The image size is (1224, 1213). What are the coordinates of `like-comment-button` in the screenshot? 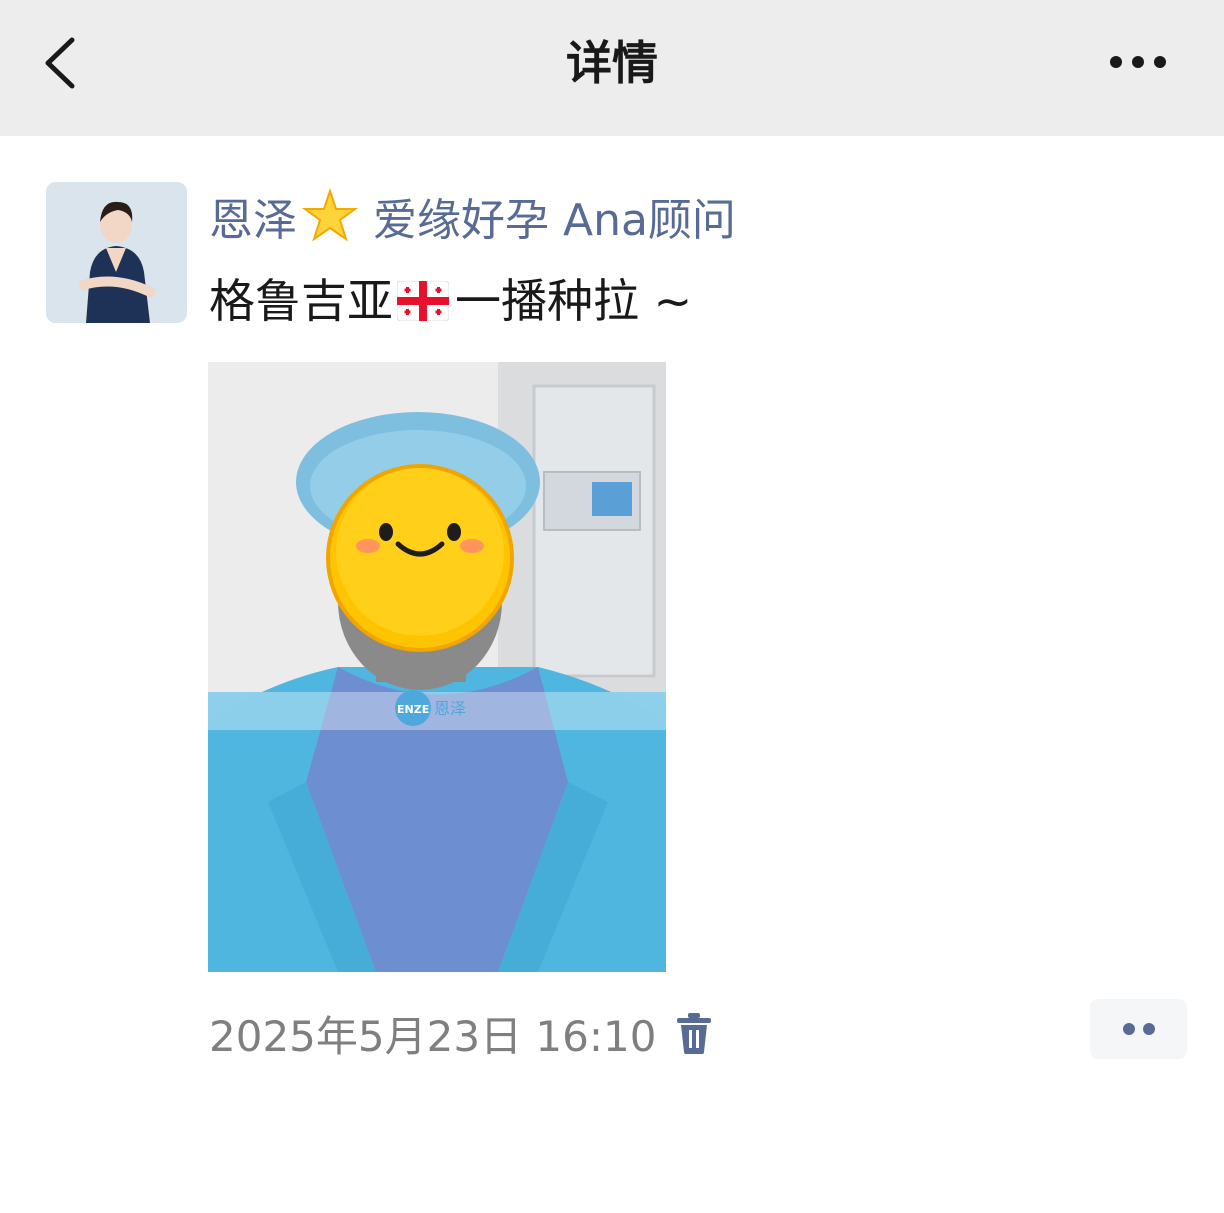 It's located at (1138, 1029).